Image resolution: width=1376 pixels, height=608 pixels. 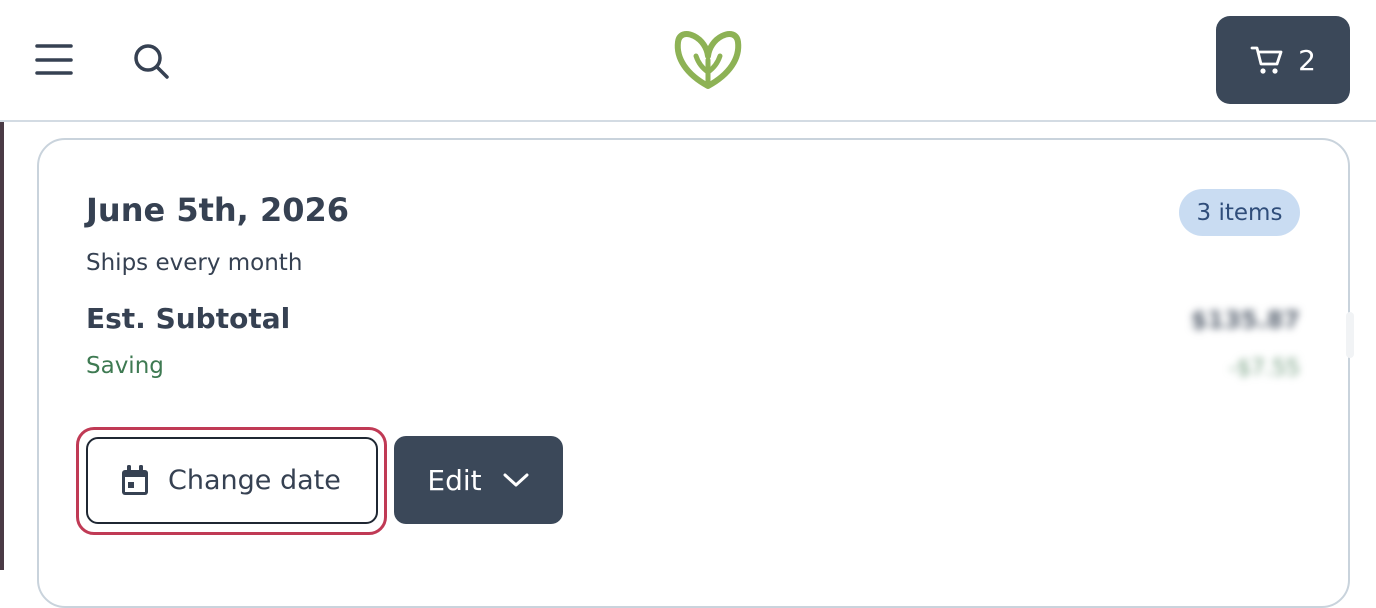 I want to click on items-count-badge: 3 items, so click(x=1239, y=212).